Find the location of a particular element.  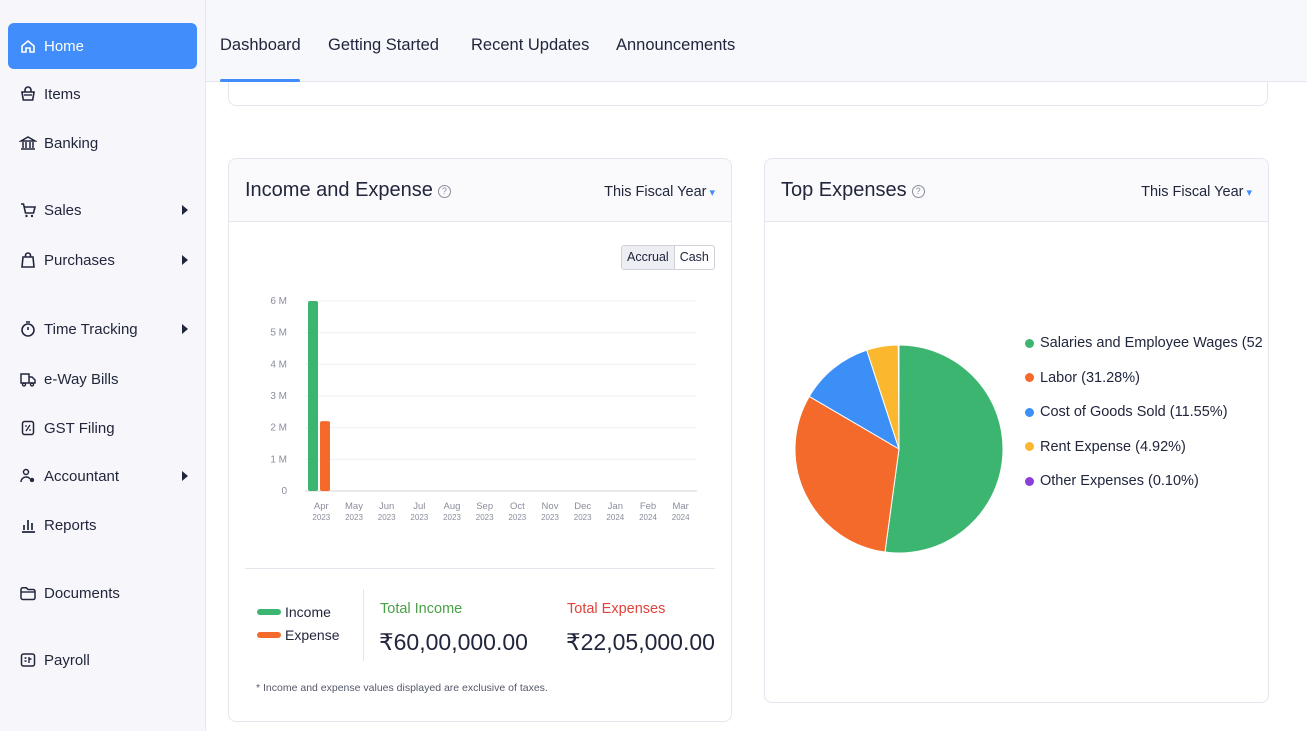

expenses-period-dropdown: This Fiscal Year ▾ is located at coordinates (1196, 192).